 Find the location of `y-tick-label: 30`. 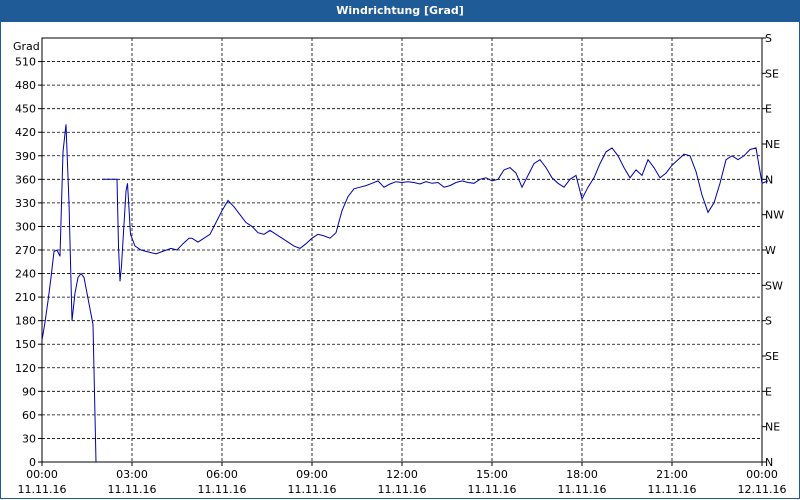

y-tick-label: 30 is located at coordinates (29, 438).